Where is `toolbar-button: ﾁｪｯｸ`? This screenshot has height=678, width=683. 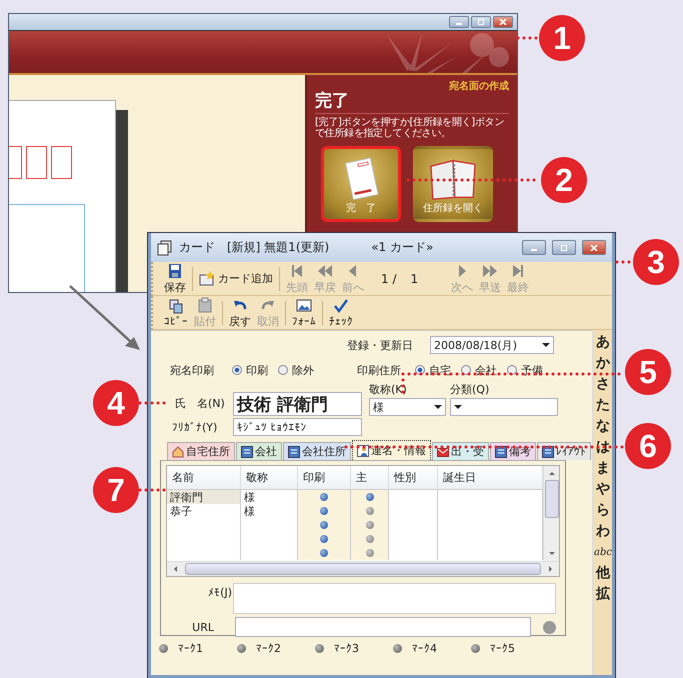
toolbar-button: ﾁｪｯｸ is located at coordinates (341, 313).